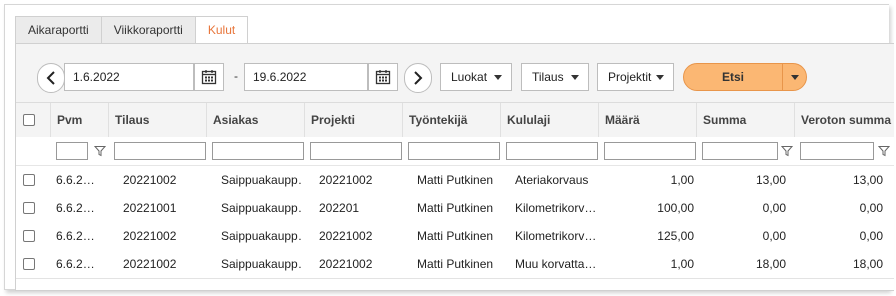 This screenshot has height=296, width=896. What do you see at coordinates (733, 77) in the screenshot?
I see `search-button: Etsi` at bounding box center [733, 77].